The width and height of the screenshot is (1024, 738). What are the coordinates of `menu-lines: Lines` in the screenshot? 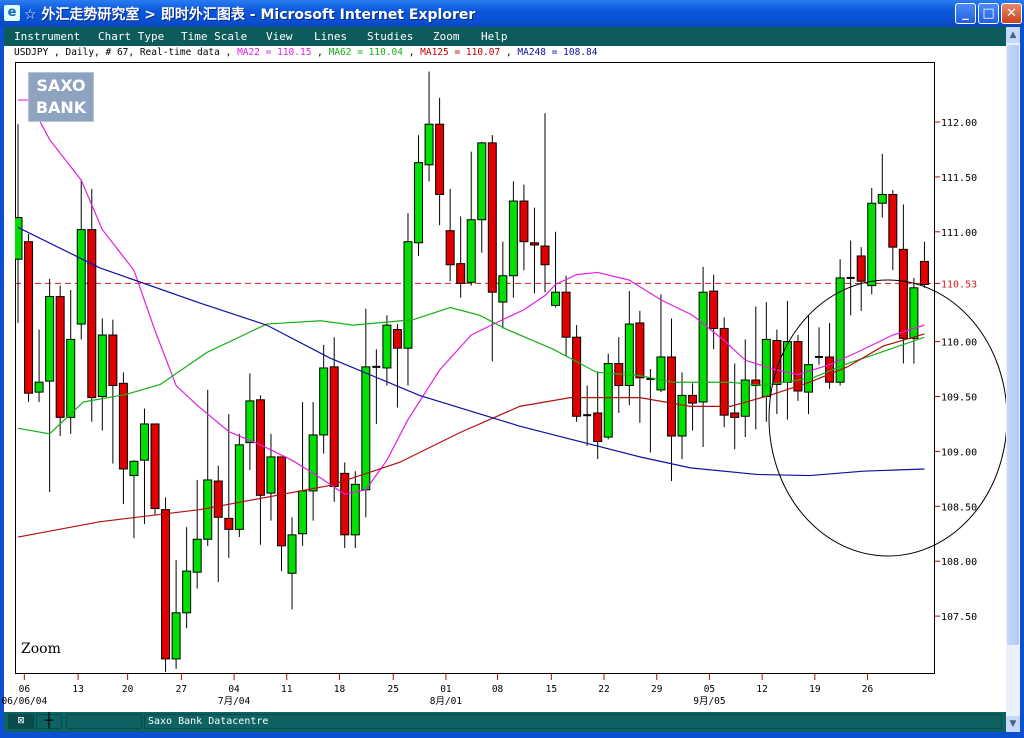 It's located at (330, 36).